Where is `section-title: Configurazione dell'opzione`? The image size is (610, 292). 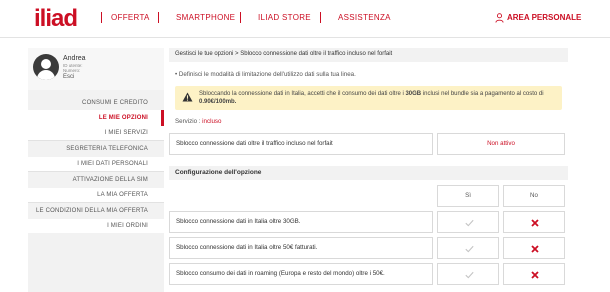
section-title: Configurazione dell'opzione is located at coordinates (368, 173).